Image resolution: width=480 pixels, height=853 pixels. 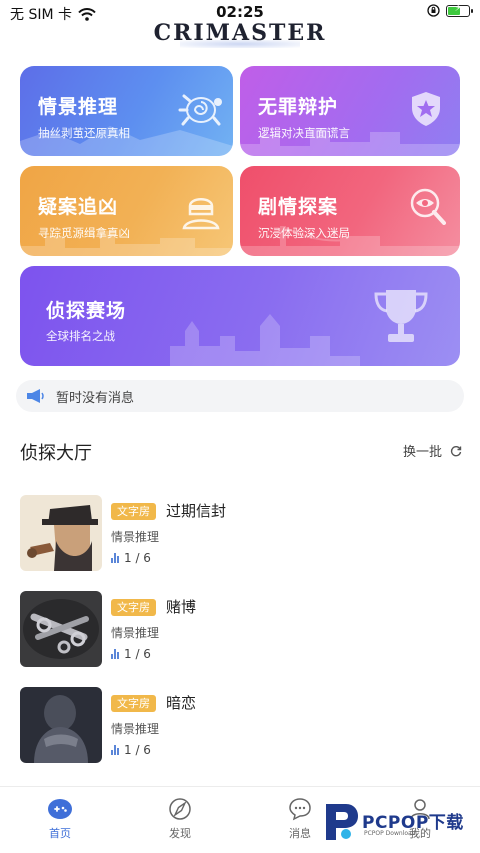 What do you see at coordinates (80, 336) in the screenshot?
I see `card-subtitle: 全球排名之战` at bounding box center [80, 336].